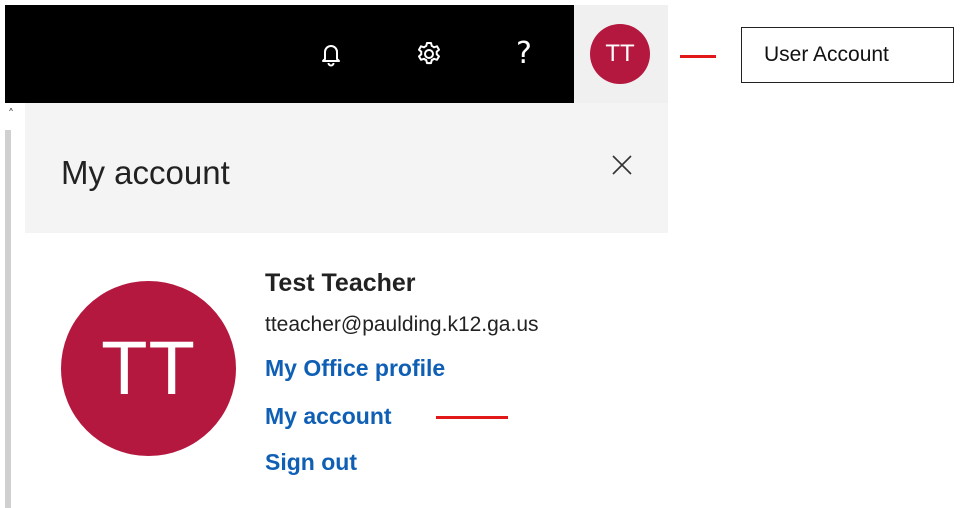  Describe the element at coordinates (340, 283) in the screenshot. I see `user-name: Test Teacher` at that location.